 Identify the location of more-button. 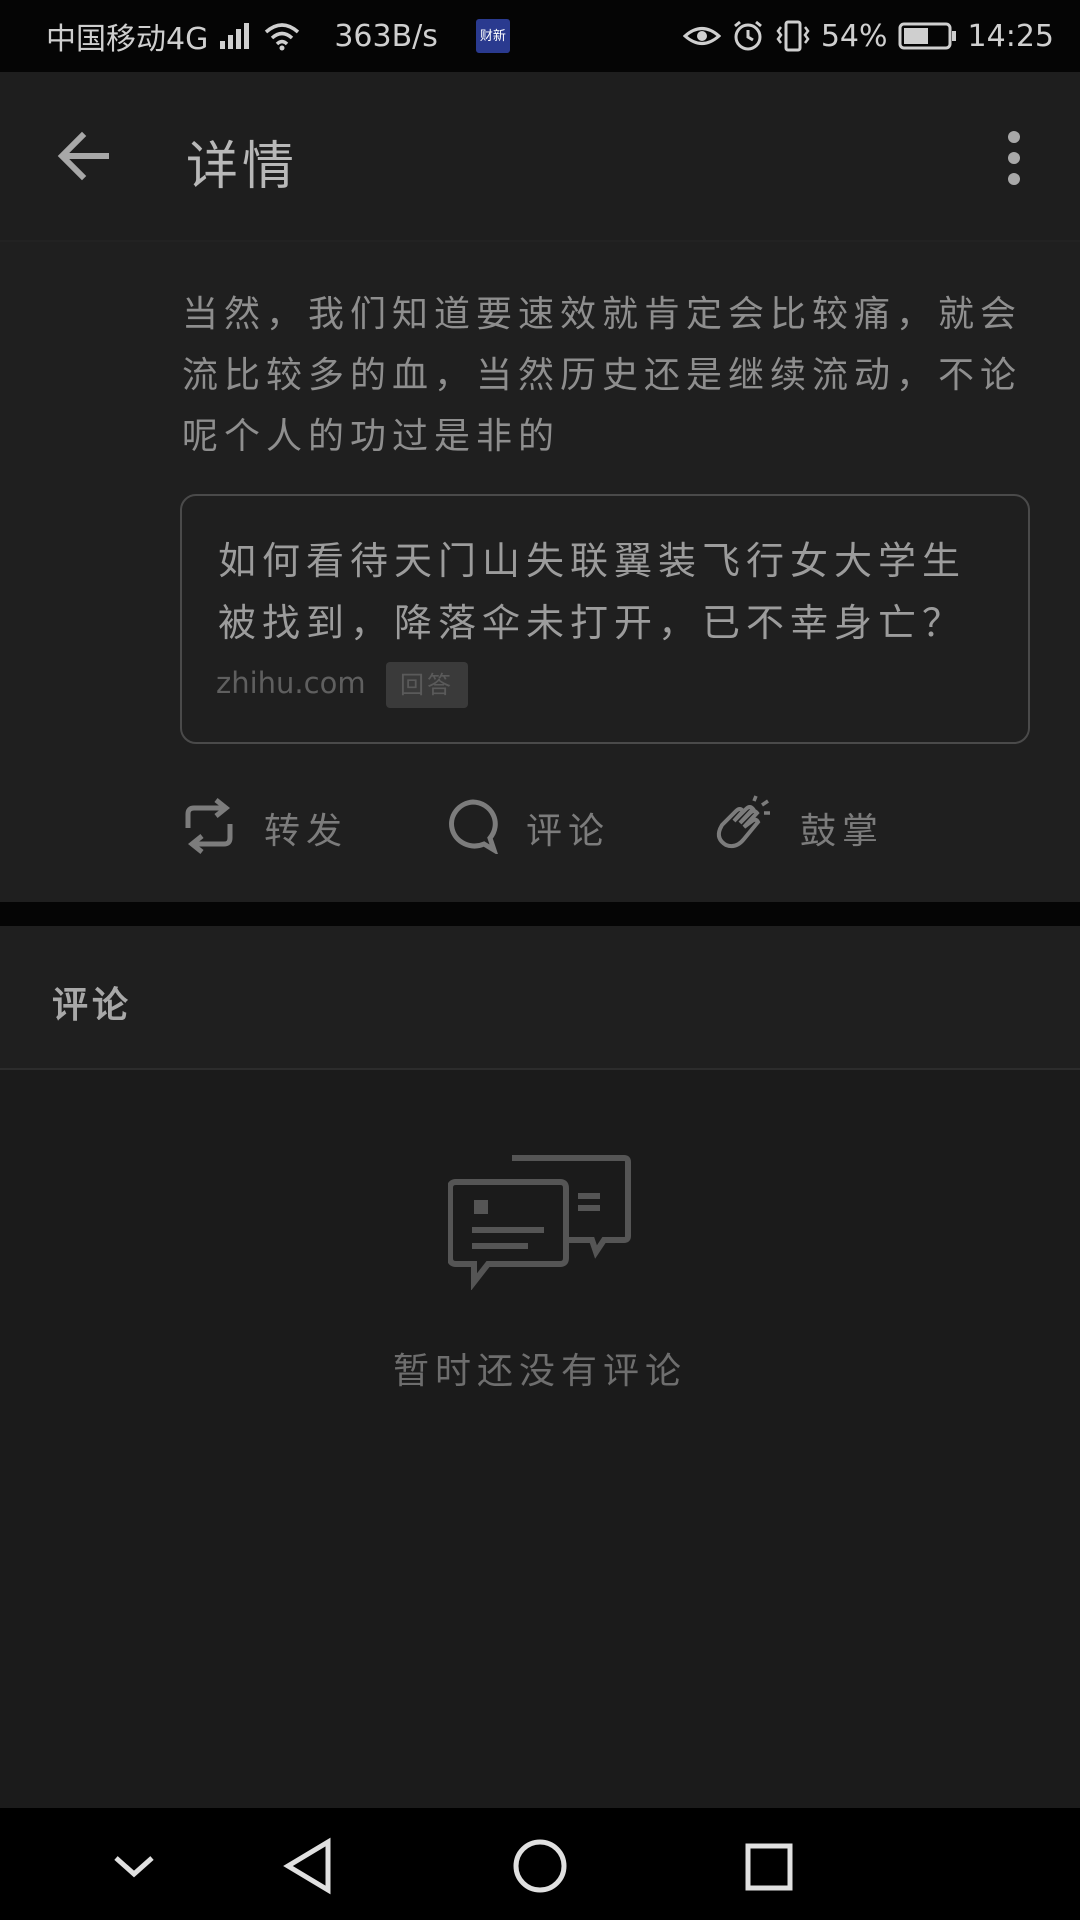
(1014, 158).